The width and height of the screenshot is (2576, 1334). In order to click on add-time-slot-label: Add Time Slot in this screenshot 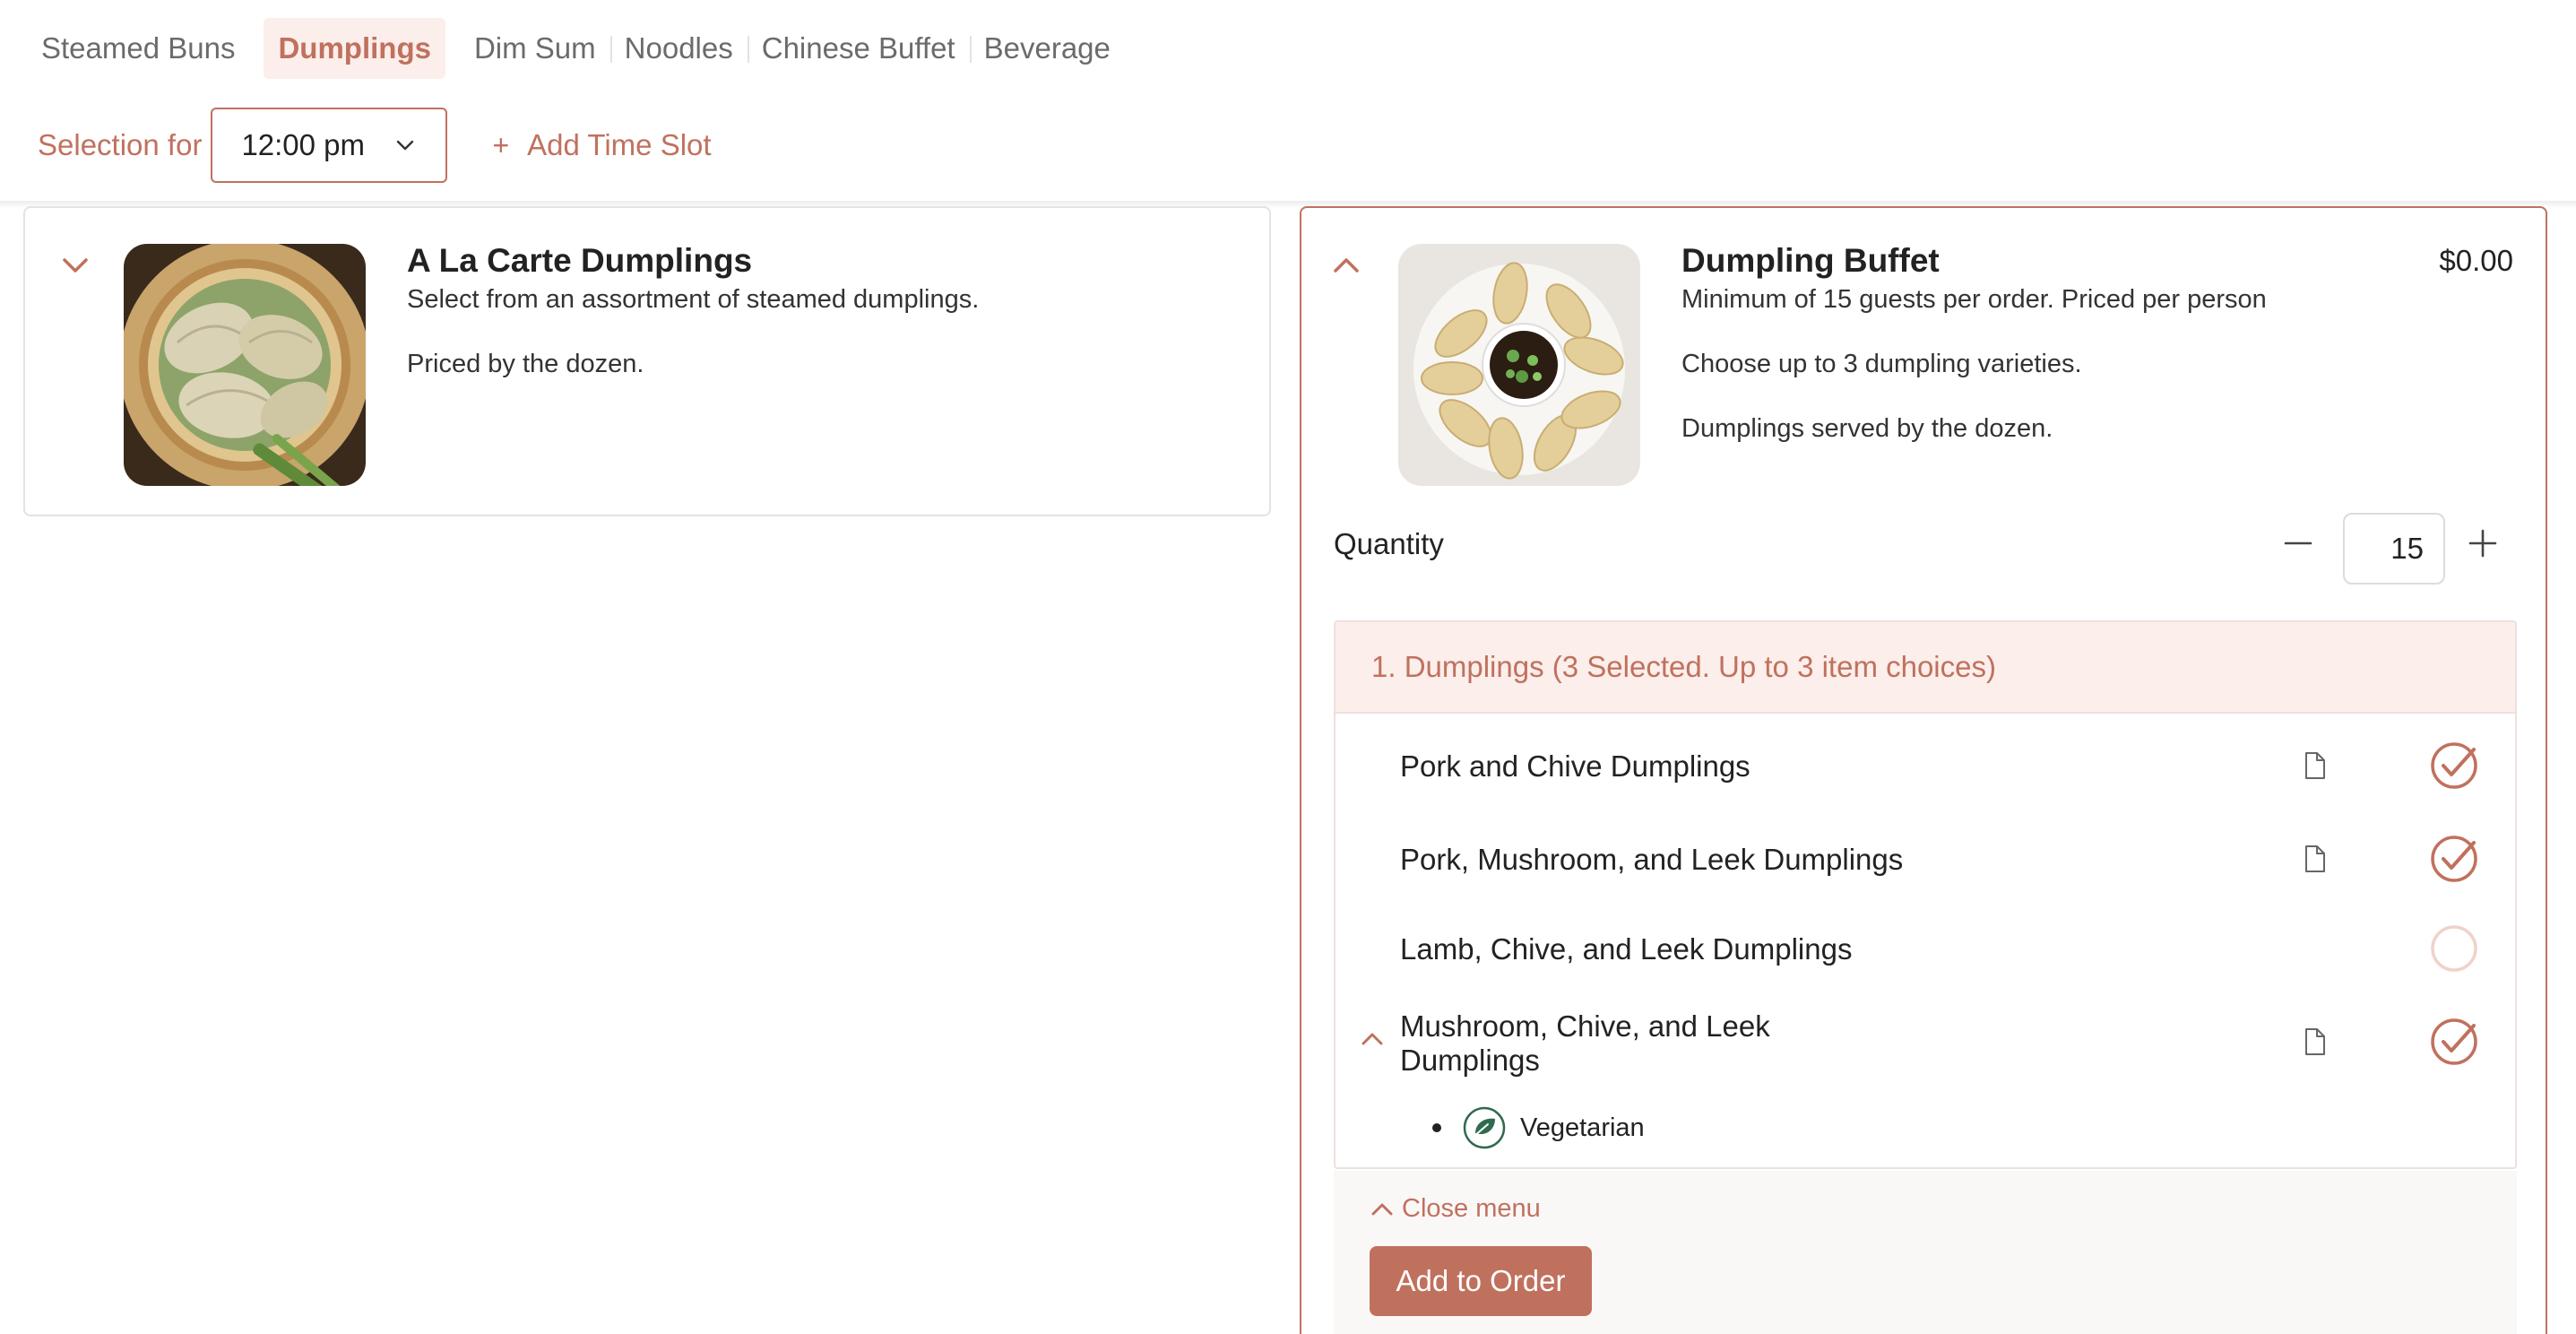, I will do `click(619, 144)`.